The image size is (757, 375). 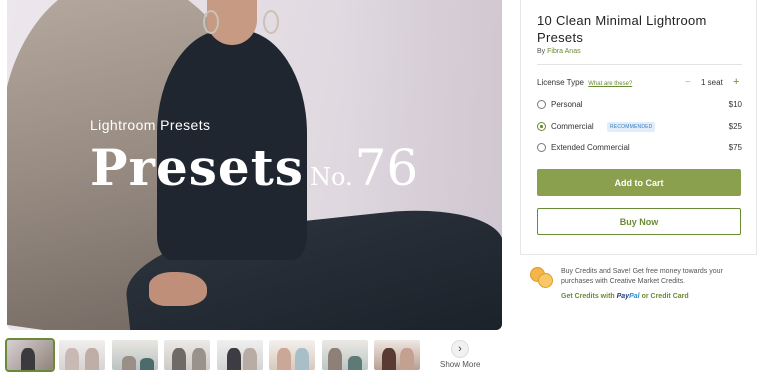 I want to click on license-option-price: $10, so click(x=735, y=104).